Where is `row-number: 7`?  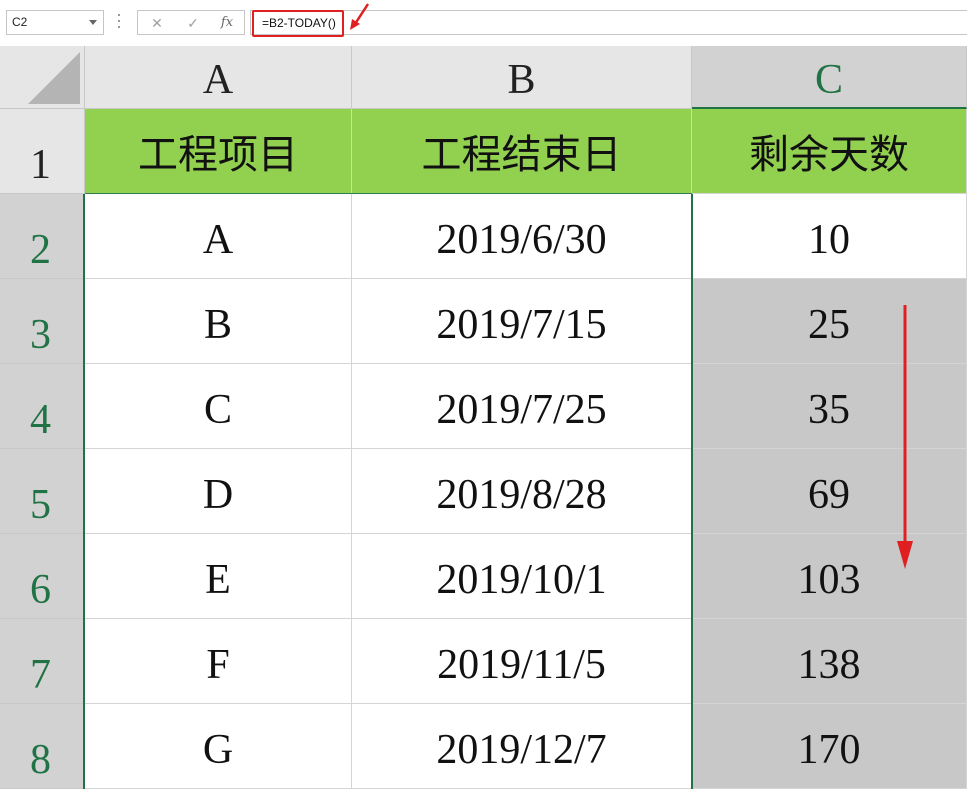
row-number: 7 is located at coordinates (40, 675).